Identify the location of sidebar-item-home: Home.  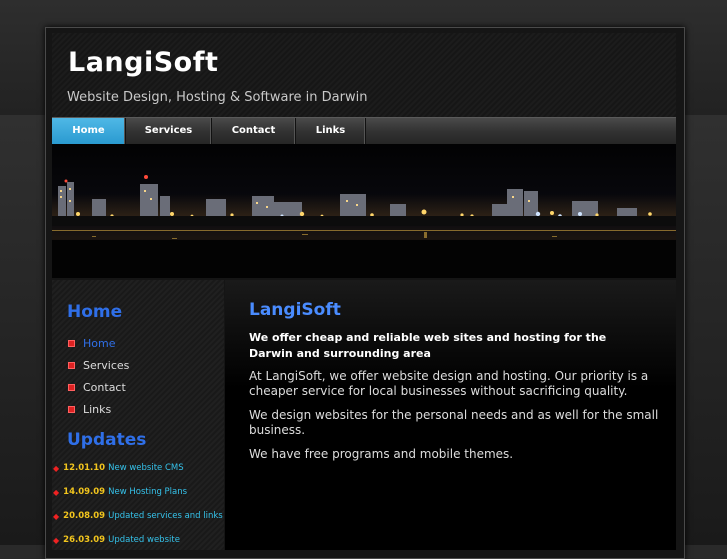
(98, 343).